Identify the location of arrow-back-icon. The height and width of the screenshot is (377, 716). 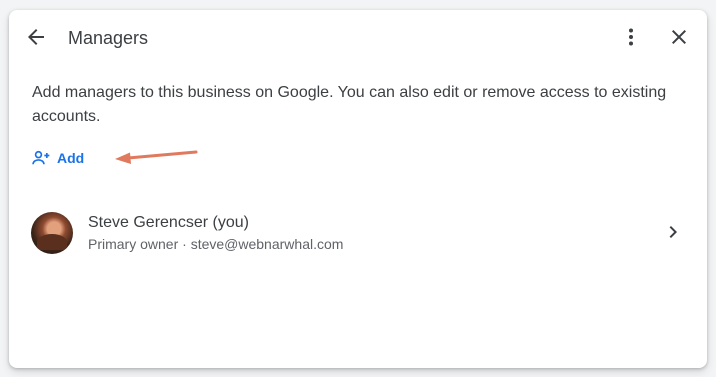
(36, 37).